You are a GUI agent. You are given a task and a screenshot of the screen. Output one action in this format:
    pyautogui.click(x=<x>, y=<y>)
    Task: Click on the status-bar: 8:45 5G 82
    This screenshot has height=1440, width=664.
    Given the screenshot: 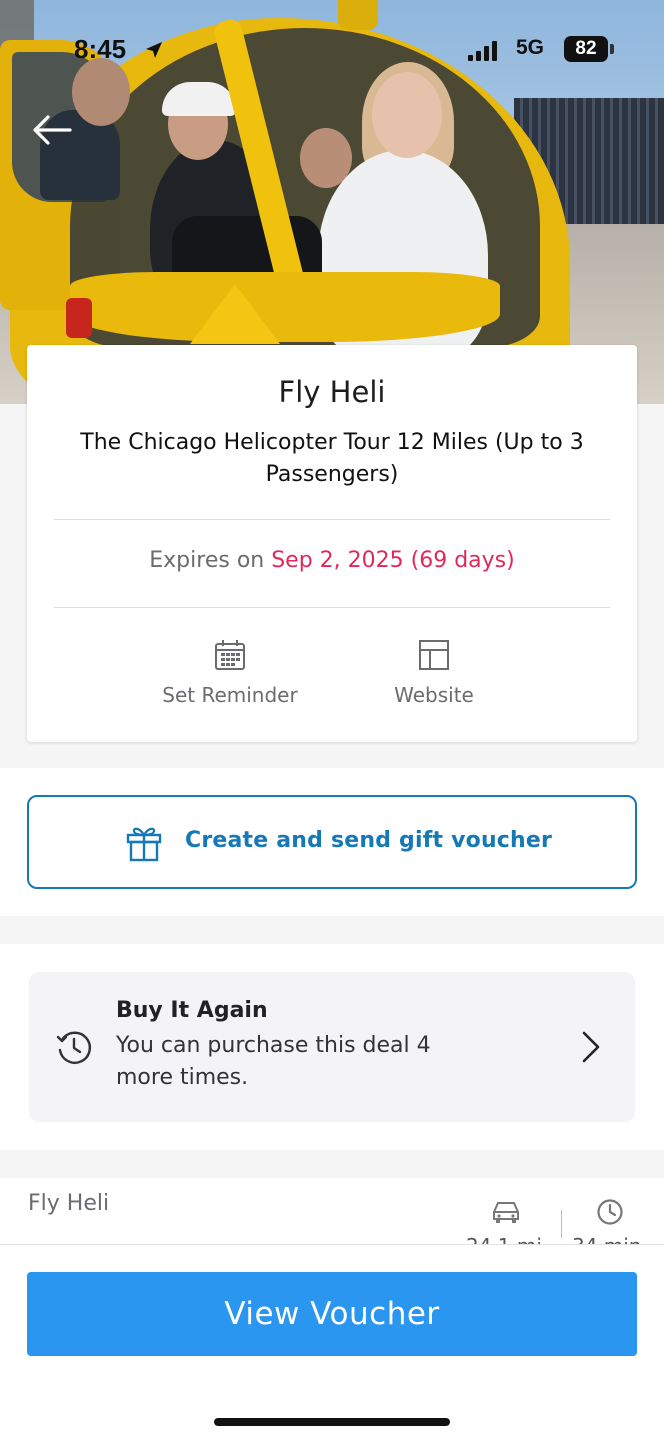 What is the action you would take?
    pyautogui.click(x=332, y=52)
    